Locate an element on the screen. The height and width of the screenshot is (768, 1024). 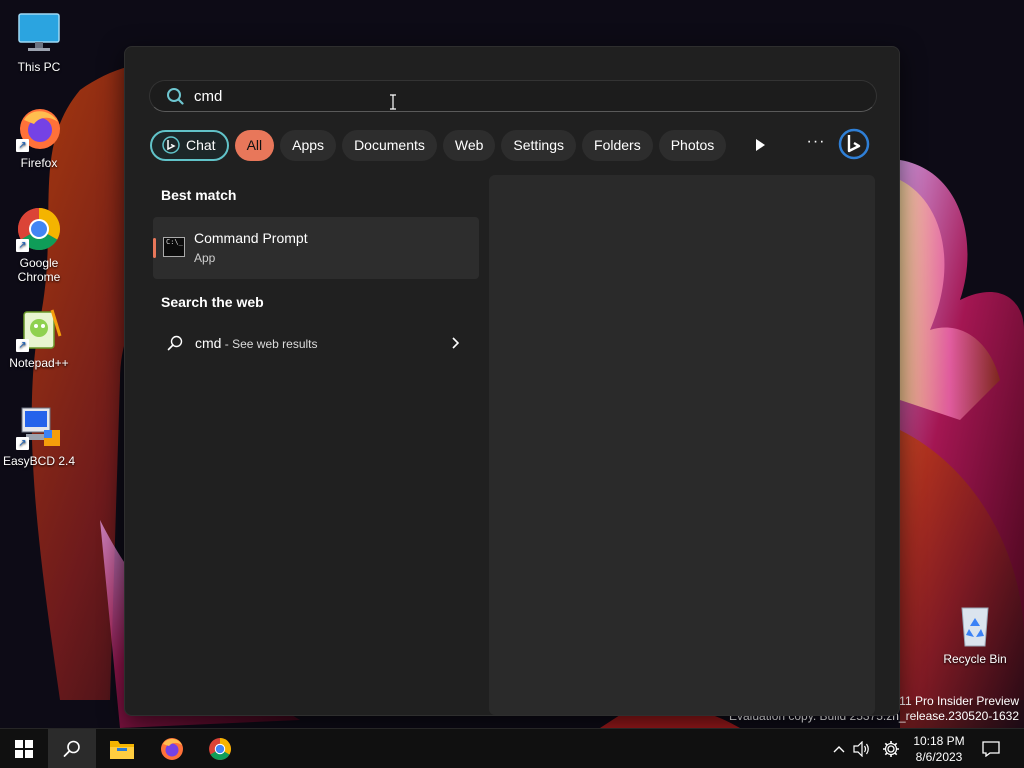
play-icon is located at coordinates (760, 145).